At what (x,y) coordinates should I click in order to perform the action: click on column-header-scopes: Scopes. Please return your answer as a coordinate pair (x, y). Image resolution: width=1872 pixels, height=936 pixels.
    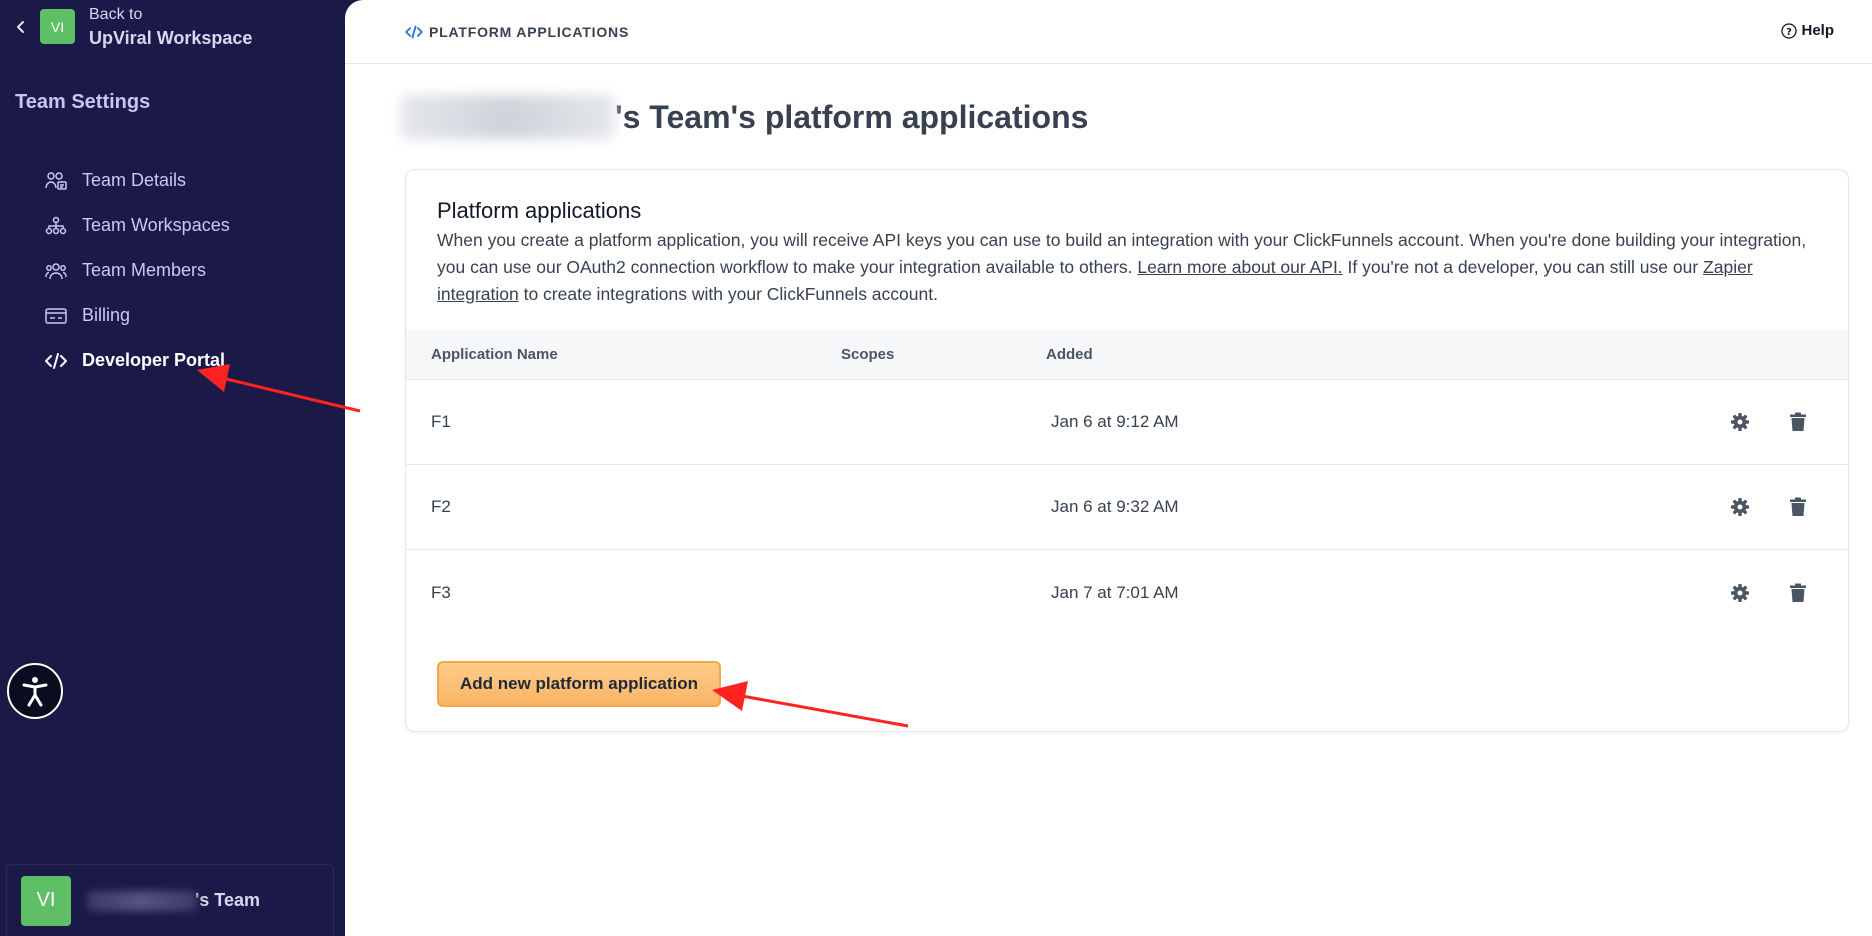
    Looking at the image, I should click on (868, 354).